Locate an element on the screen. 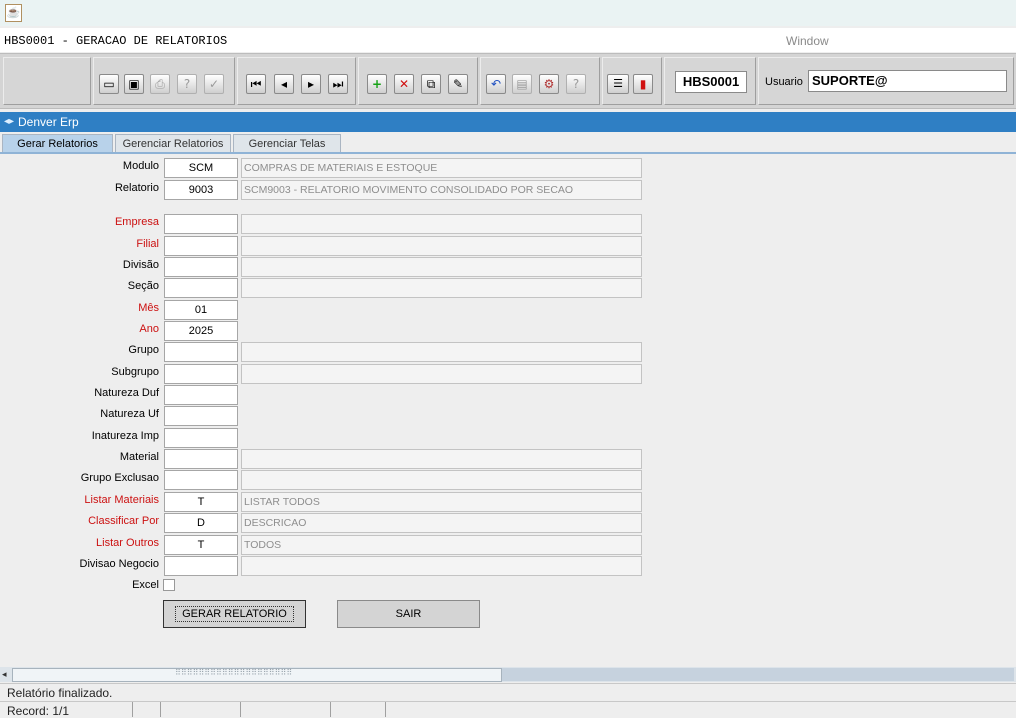 The image size is (1016, 718). field-listar-materiais: T is located at coordinates (201, 502).